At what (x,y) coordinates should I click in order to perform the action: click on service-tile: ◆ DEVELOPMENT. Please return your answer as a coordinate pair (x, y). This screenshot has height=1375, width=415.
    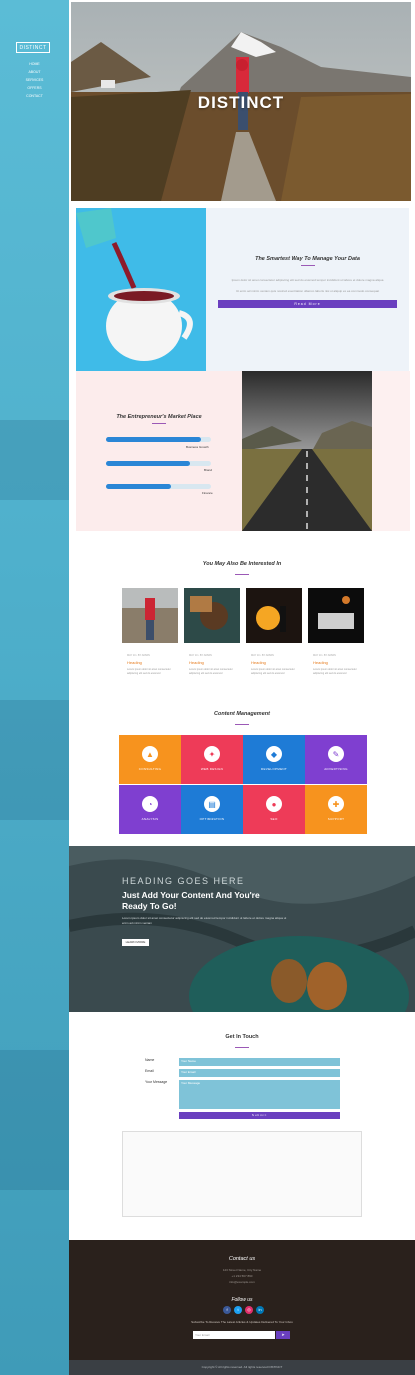
    Looking at the image, I should click on (274, 759).